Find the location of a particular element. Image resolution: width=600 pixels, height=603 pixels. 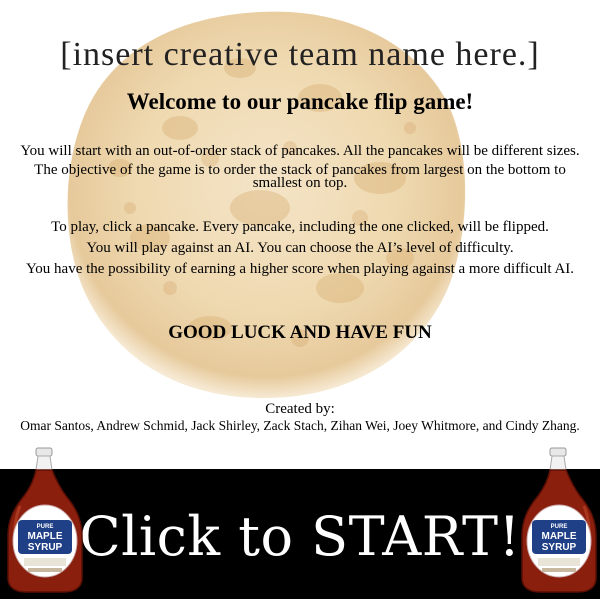

start-button-label: Click to START! is located at coordinates (300, 536).